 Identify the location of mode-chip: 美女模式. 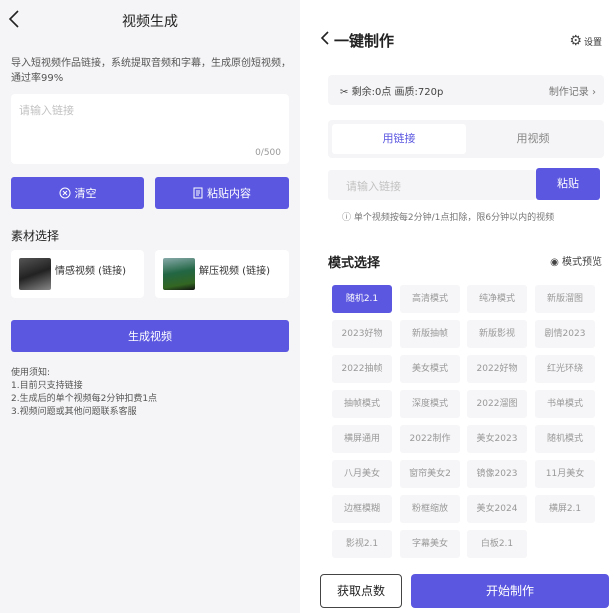
(430, 369).